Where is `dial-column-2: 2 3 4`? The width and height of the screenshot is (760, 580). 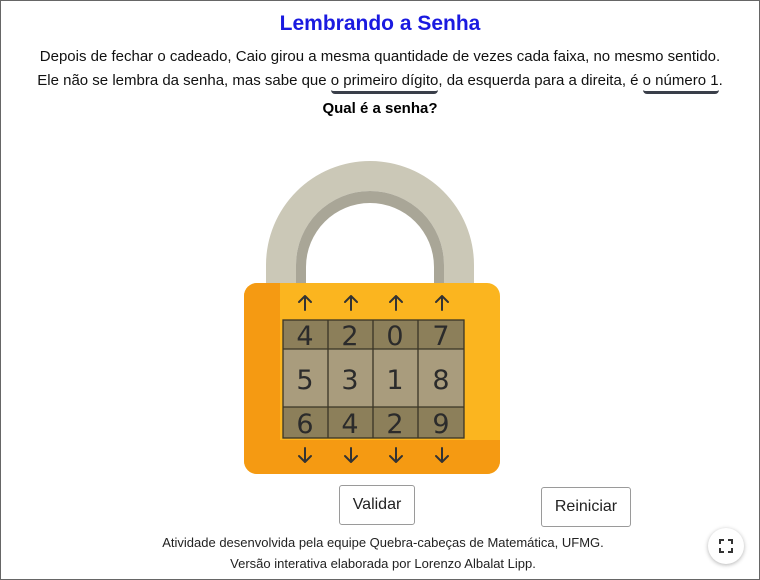 dial-column-2: 2 3 4 is located at coordinates (350, 379).